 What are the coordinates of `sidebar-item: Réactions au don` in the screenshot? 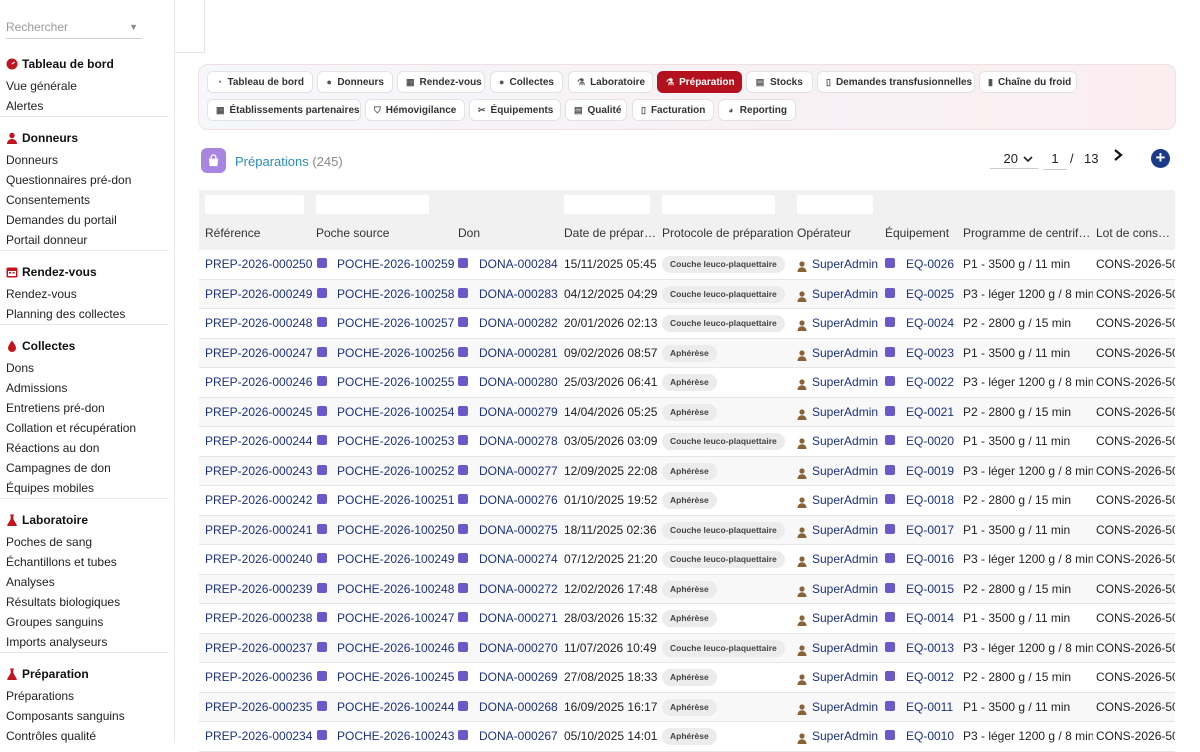 It's located at (52, 448).